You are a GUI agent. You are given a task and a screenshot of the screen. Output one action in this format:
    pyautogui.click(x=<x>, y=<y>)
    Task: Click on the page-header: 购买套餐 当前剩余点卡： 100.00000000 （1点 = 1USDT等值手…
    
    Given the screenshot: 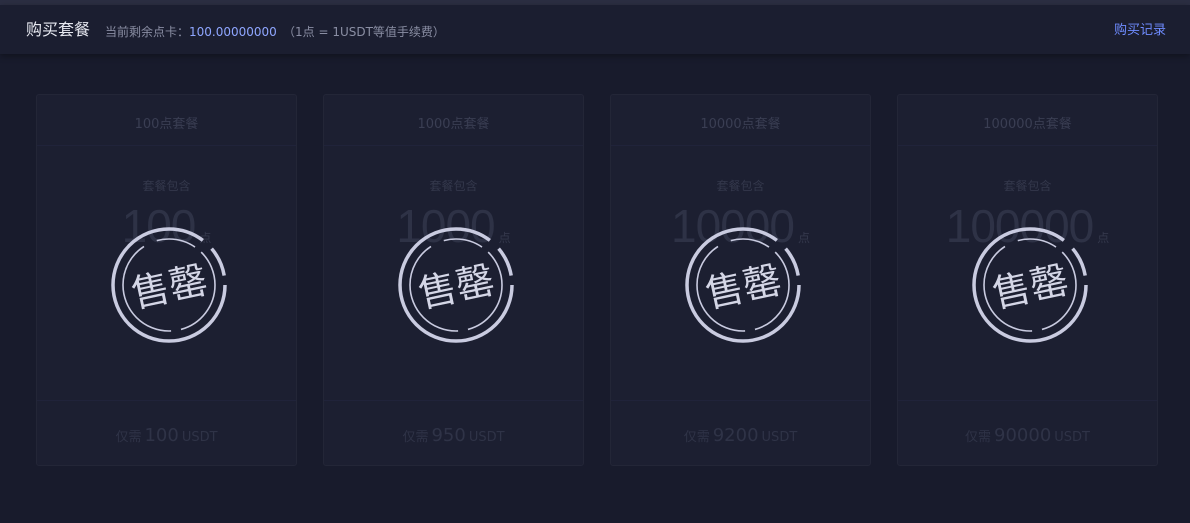 What is the action you would take?
    pyautogui.click(x=595, y=29)
    